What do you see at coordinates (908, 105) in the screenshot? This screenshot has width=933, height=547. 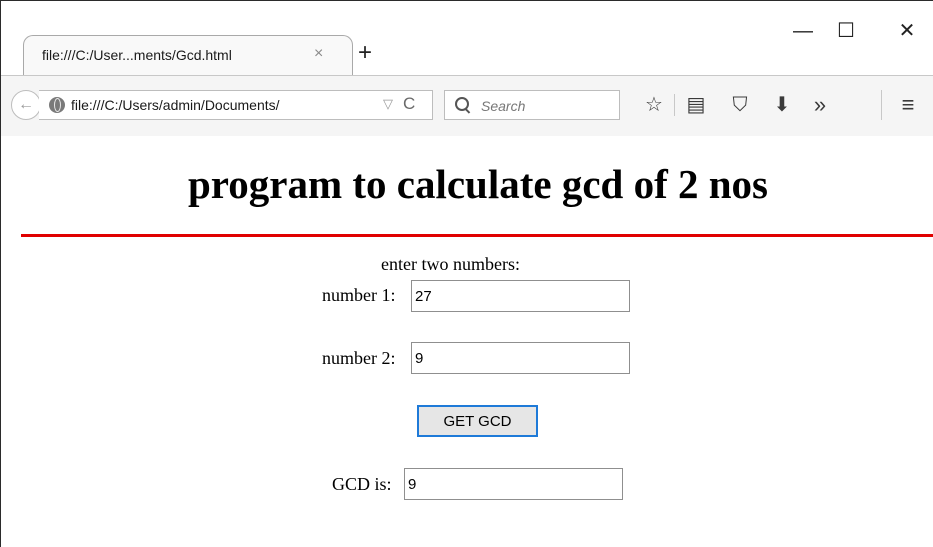 I see `hamburger-menu-icon: ≡` at bounding box center [908, 105].